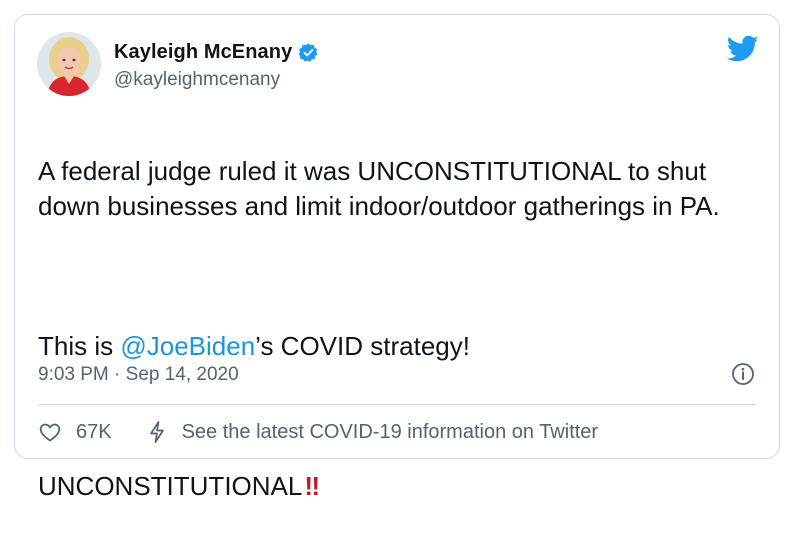 Image resolution: width=799 pixels, height=539 pixels. Describe the element at coordinates (397, 404) in the screenshot. I see `divider` at that location.